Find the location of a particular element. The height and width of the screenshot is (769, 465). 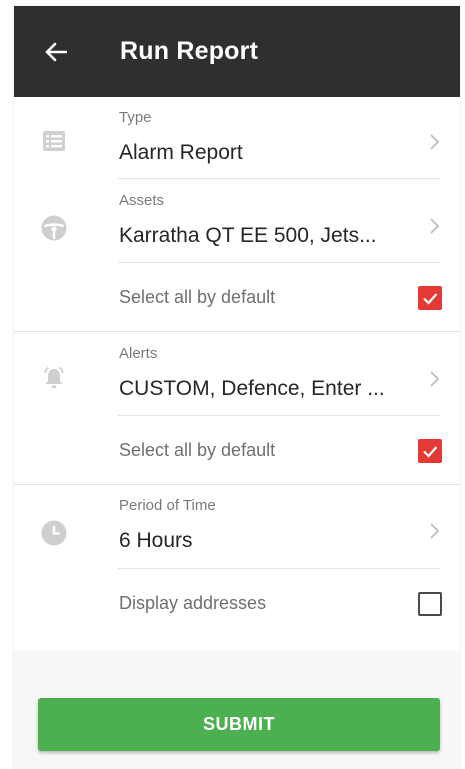

back-button is located at coordinates (56, 52).